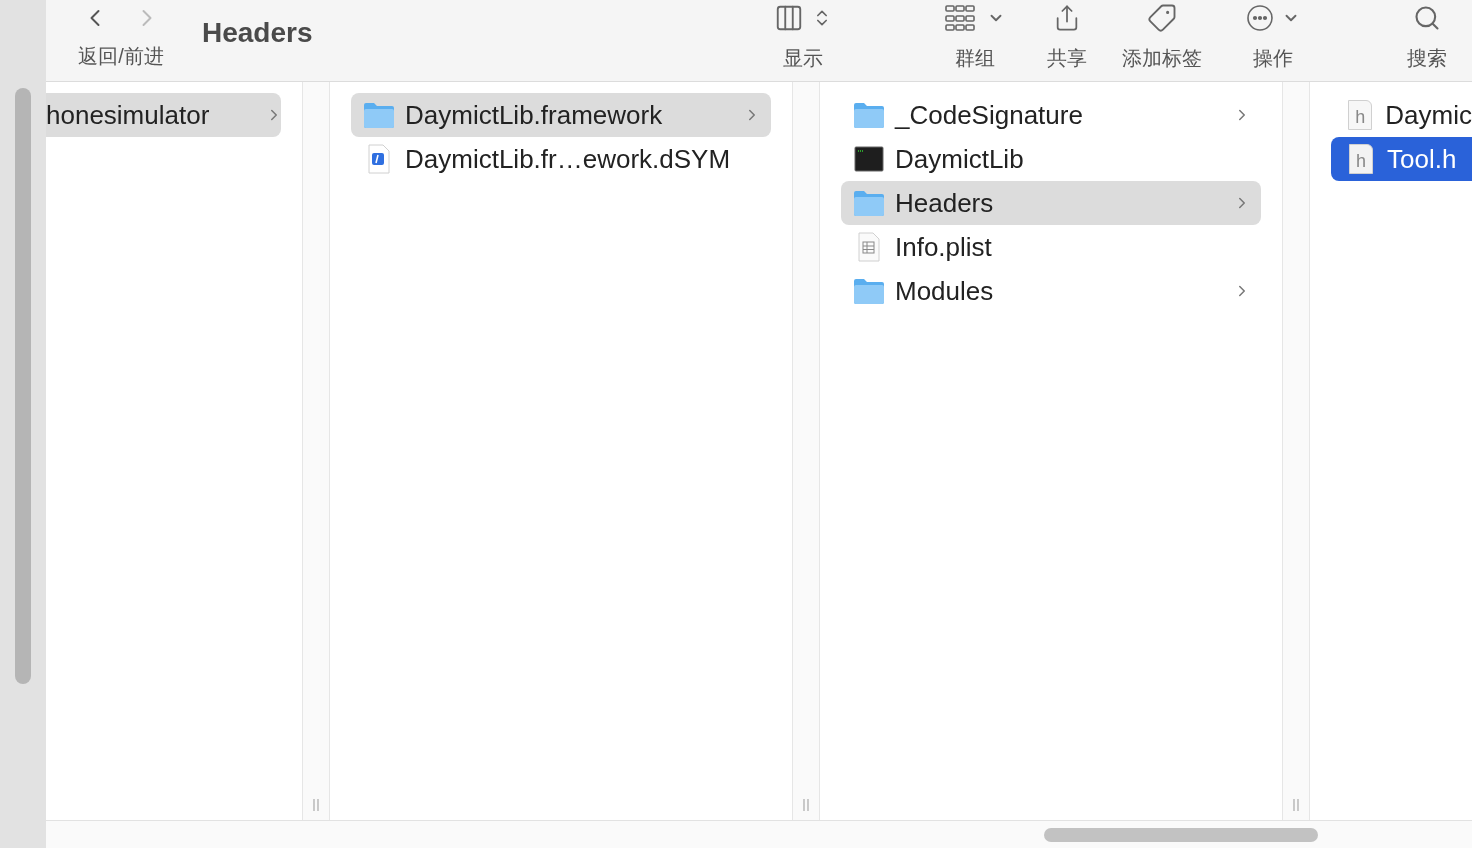  What do you see at coordinates (975, 34) in the screenshot?
I see `toolbar-button: 群组` at bounding box center [975, 34].